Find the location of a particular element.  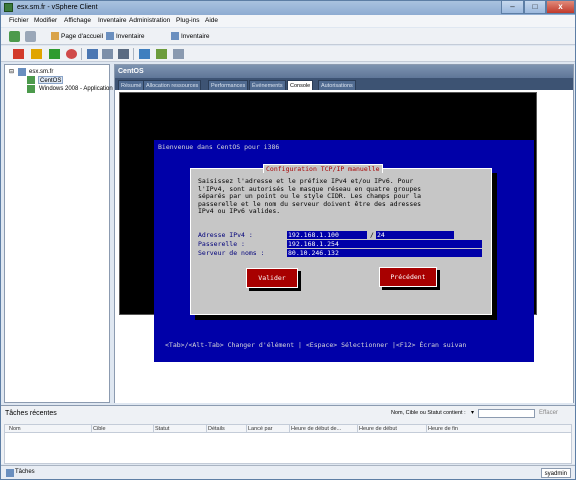

tab-evenements: Événements is located at coordinates (267, 85).